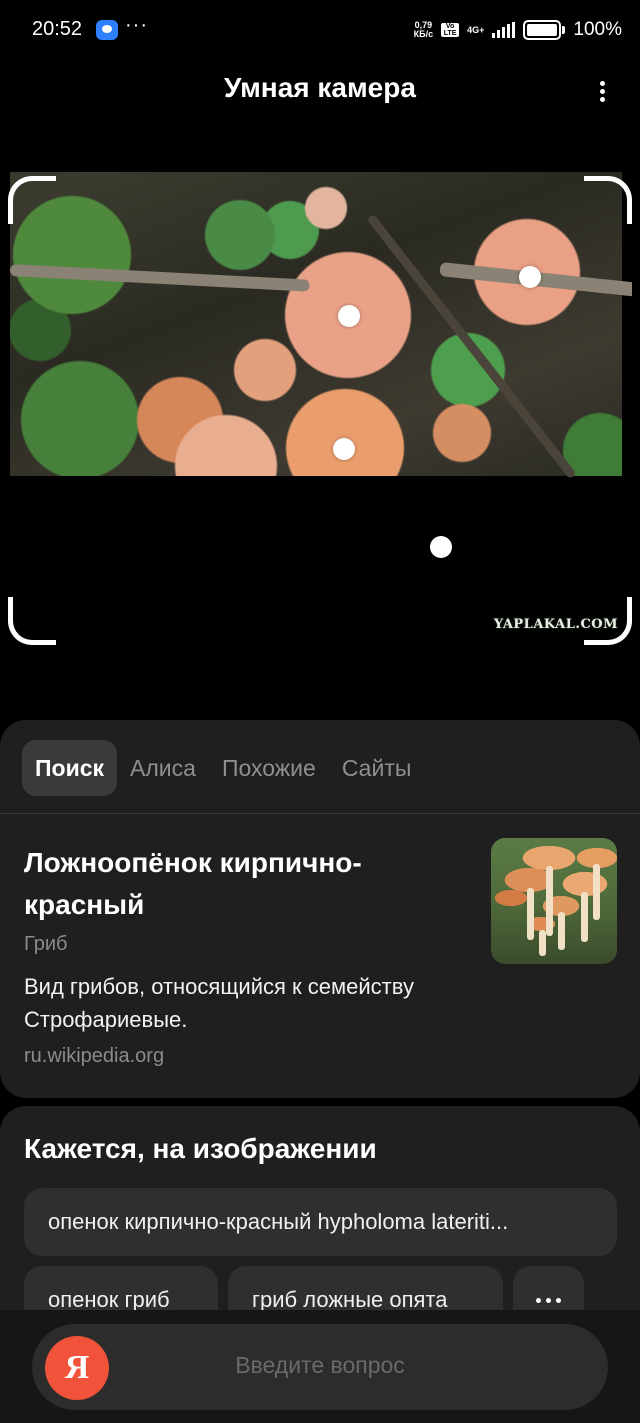  I want to click on page-title: Умная камера, so click(320, 87).